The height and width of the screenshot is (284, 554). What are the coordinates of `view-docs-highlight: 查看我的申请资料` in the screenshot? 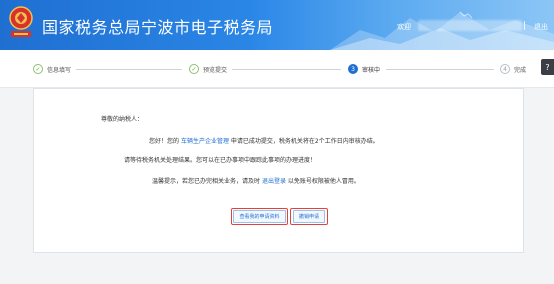 It's located at (259, 216).